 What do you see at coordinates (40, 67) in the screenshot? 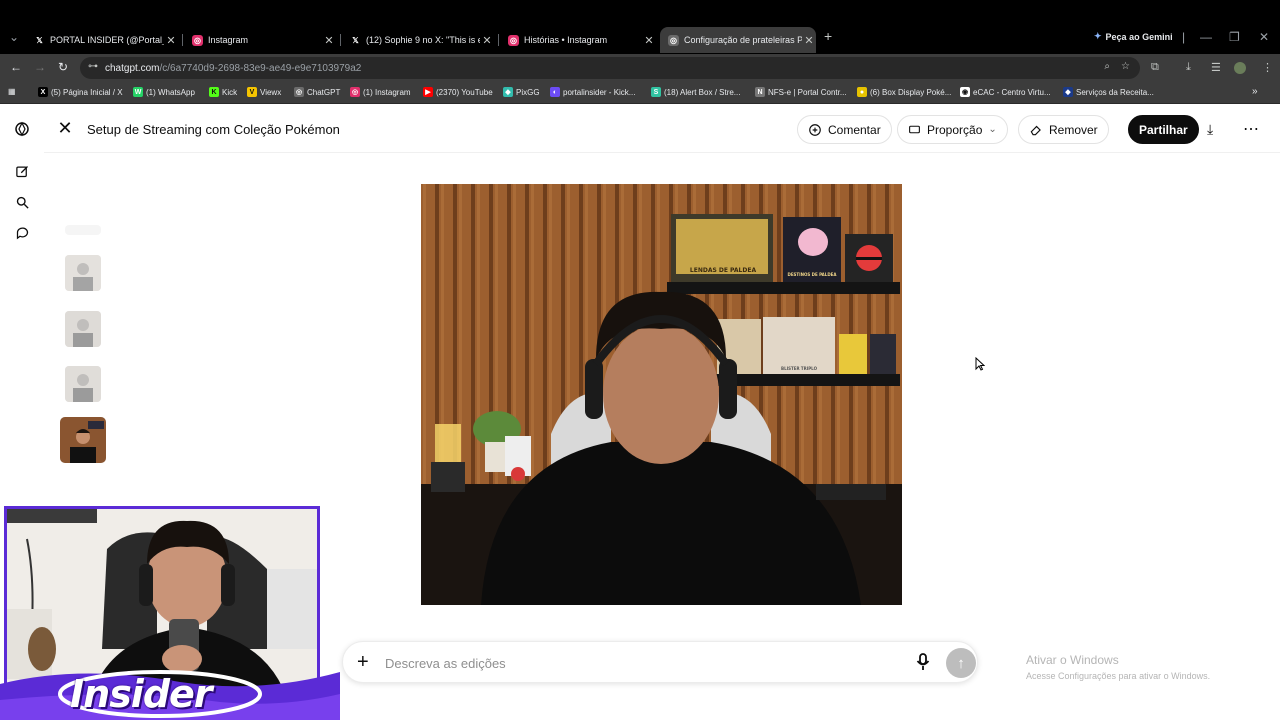
I see `forward-icon: →` at bounding box center [40, 67].